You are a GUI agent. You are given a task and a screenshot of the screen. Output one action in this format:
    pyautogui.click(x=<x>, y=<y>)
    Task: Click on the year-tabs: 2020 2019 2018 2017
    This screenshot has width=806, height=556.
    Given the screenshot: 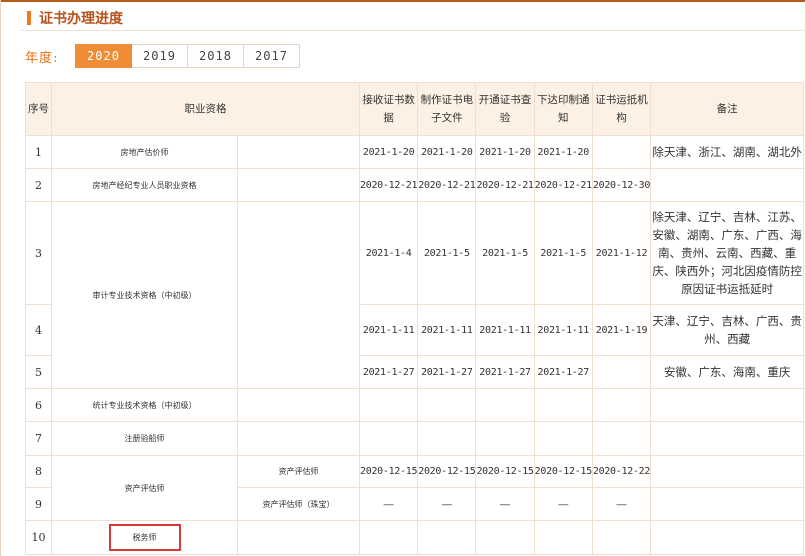 What is the action you would take?
    pyautogui.click(x=187, y=56)
    